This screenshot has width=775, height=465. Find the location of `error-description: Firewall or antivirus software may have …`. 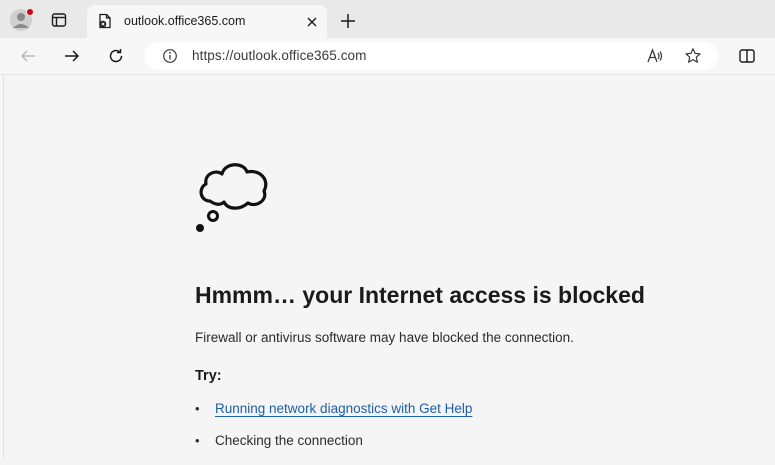

error-description: Firewall or antivirus software may have … is located at coordinates (384, 337).